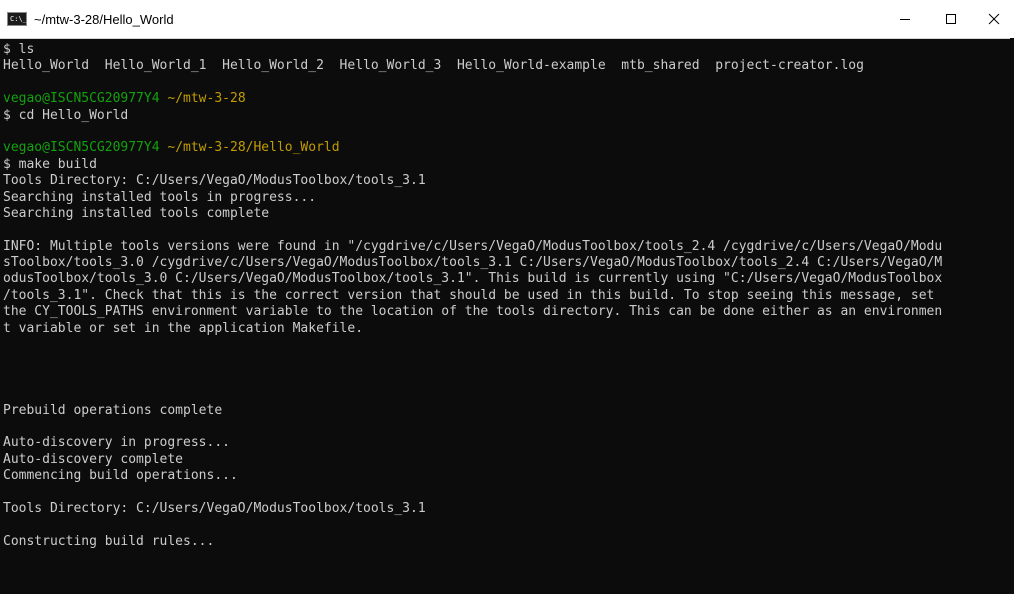  Describe the element at coordinates (93, 459) in the screenshot. I see `output-line: Auto-discovery complete` at that location.